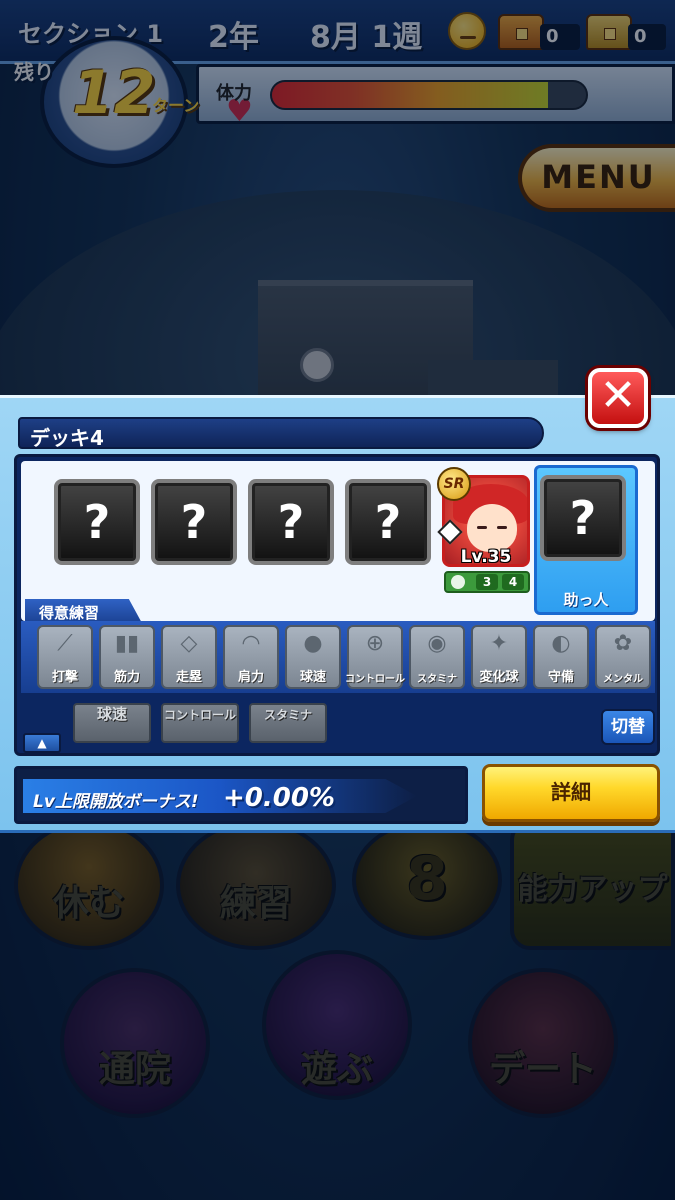 The image size is (675, 1200). Describe the element at coordinates (561, 657) in the screenshot. I see `defense-practice-icon: ◐ 守備` at that location.